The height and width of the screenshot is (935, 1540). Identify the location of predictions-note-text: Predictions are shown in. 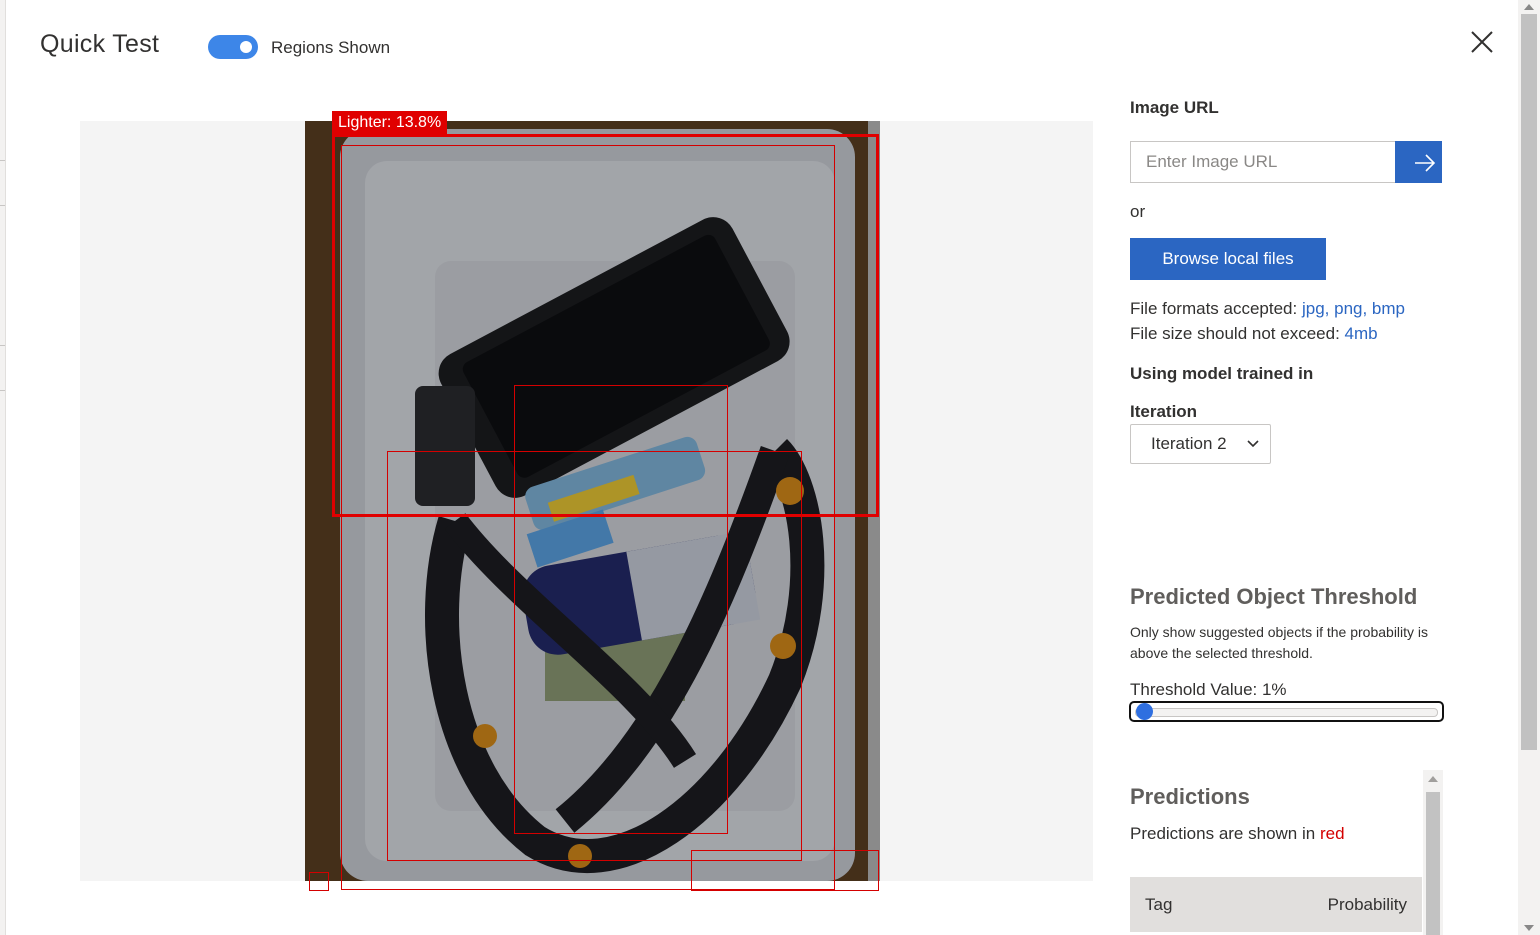
(1223, 833).